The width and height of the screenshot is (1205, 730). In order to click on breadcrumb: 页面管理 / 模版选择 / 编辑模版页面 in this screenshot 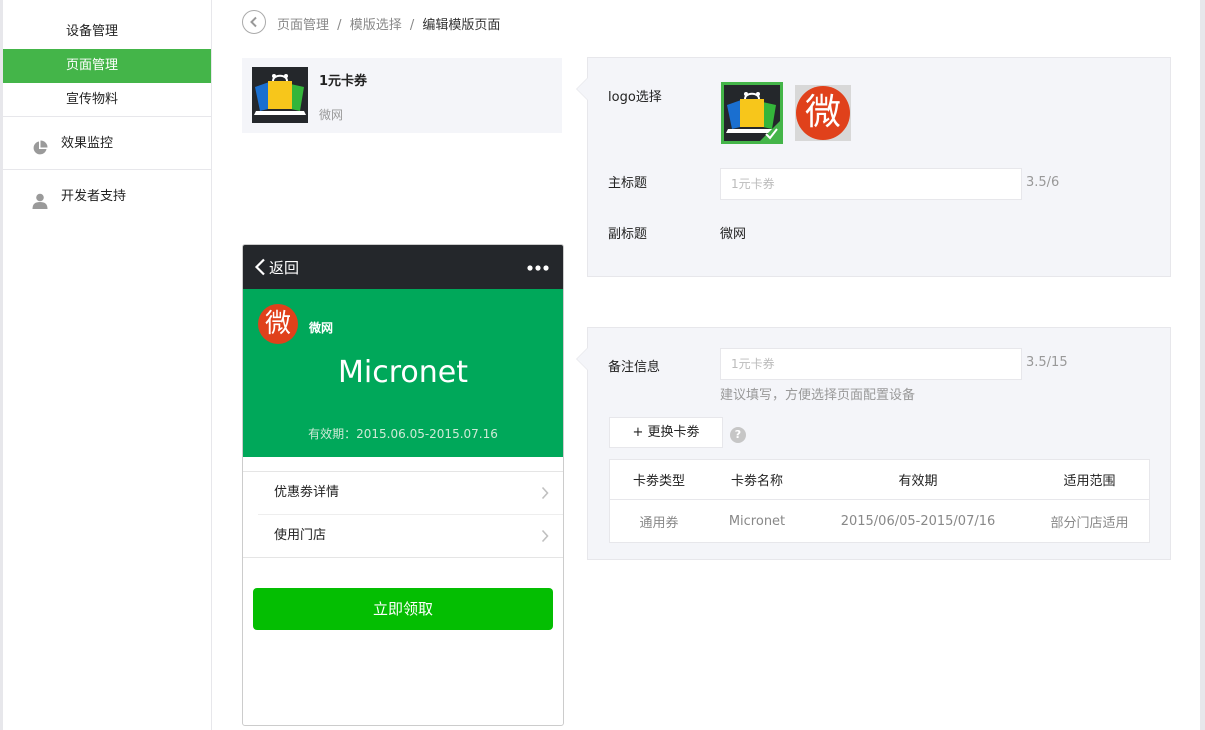, I will do `click(388, 23)`.